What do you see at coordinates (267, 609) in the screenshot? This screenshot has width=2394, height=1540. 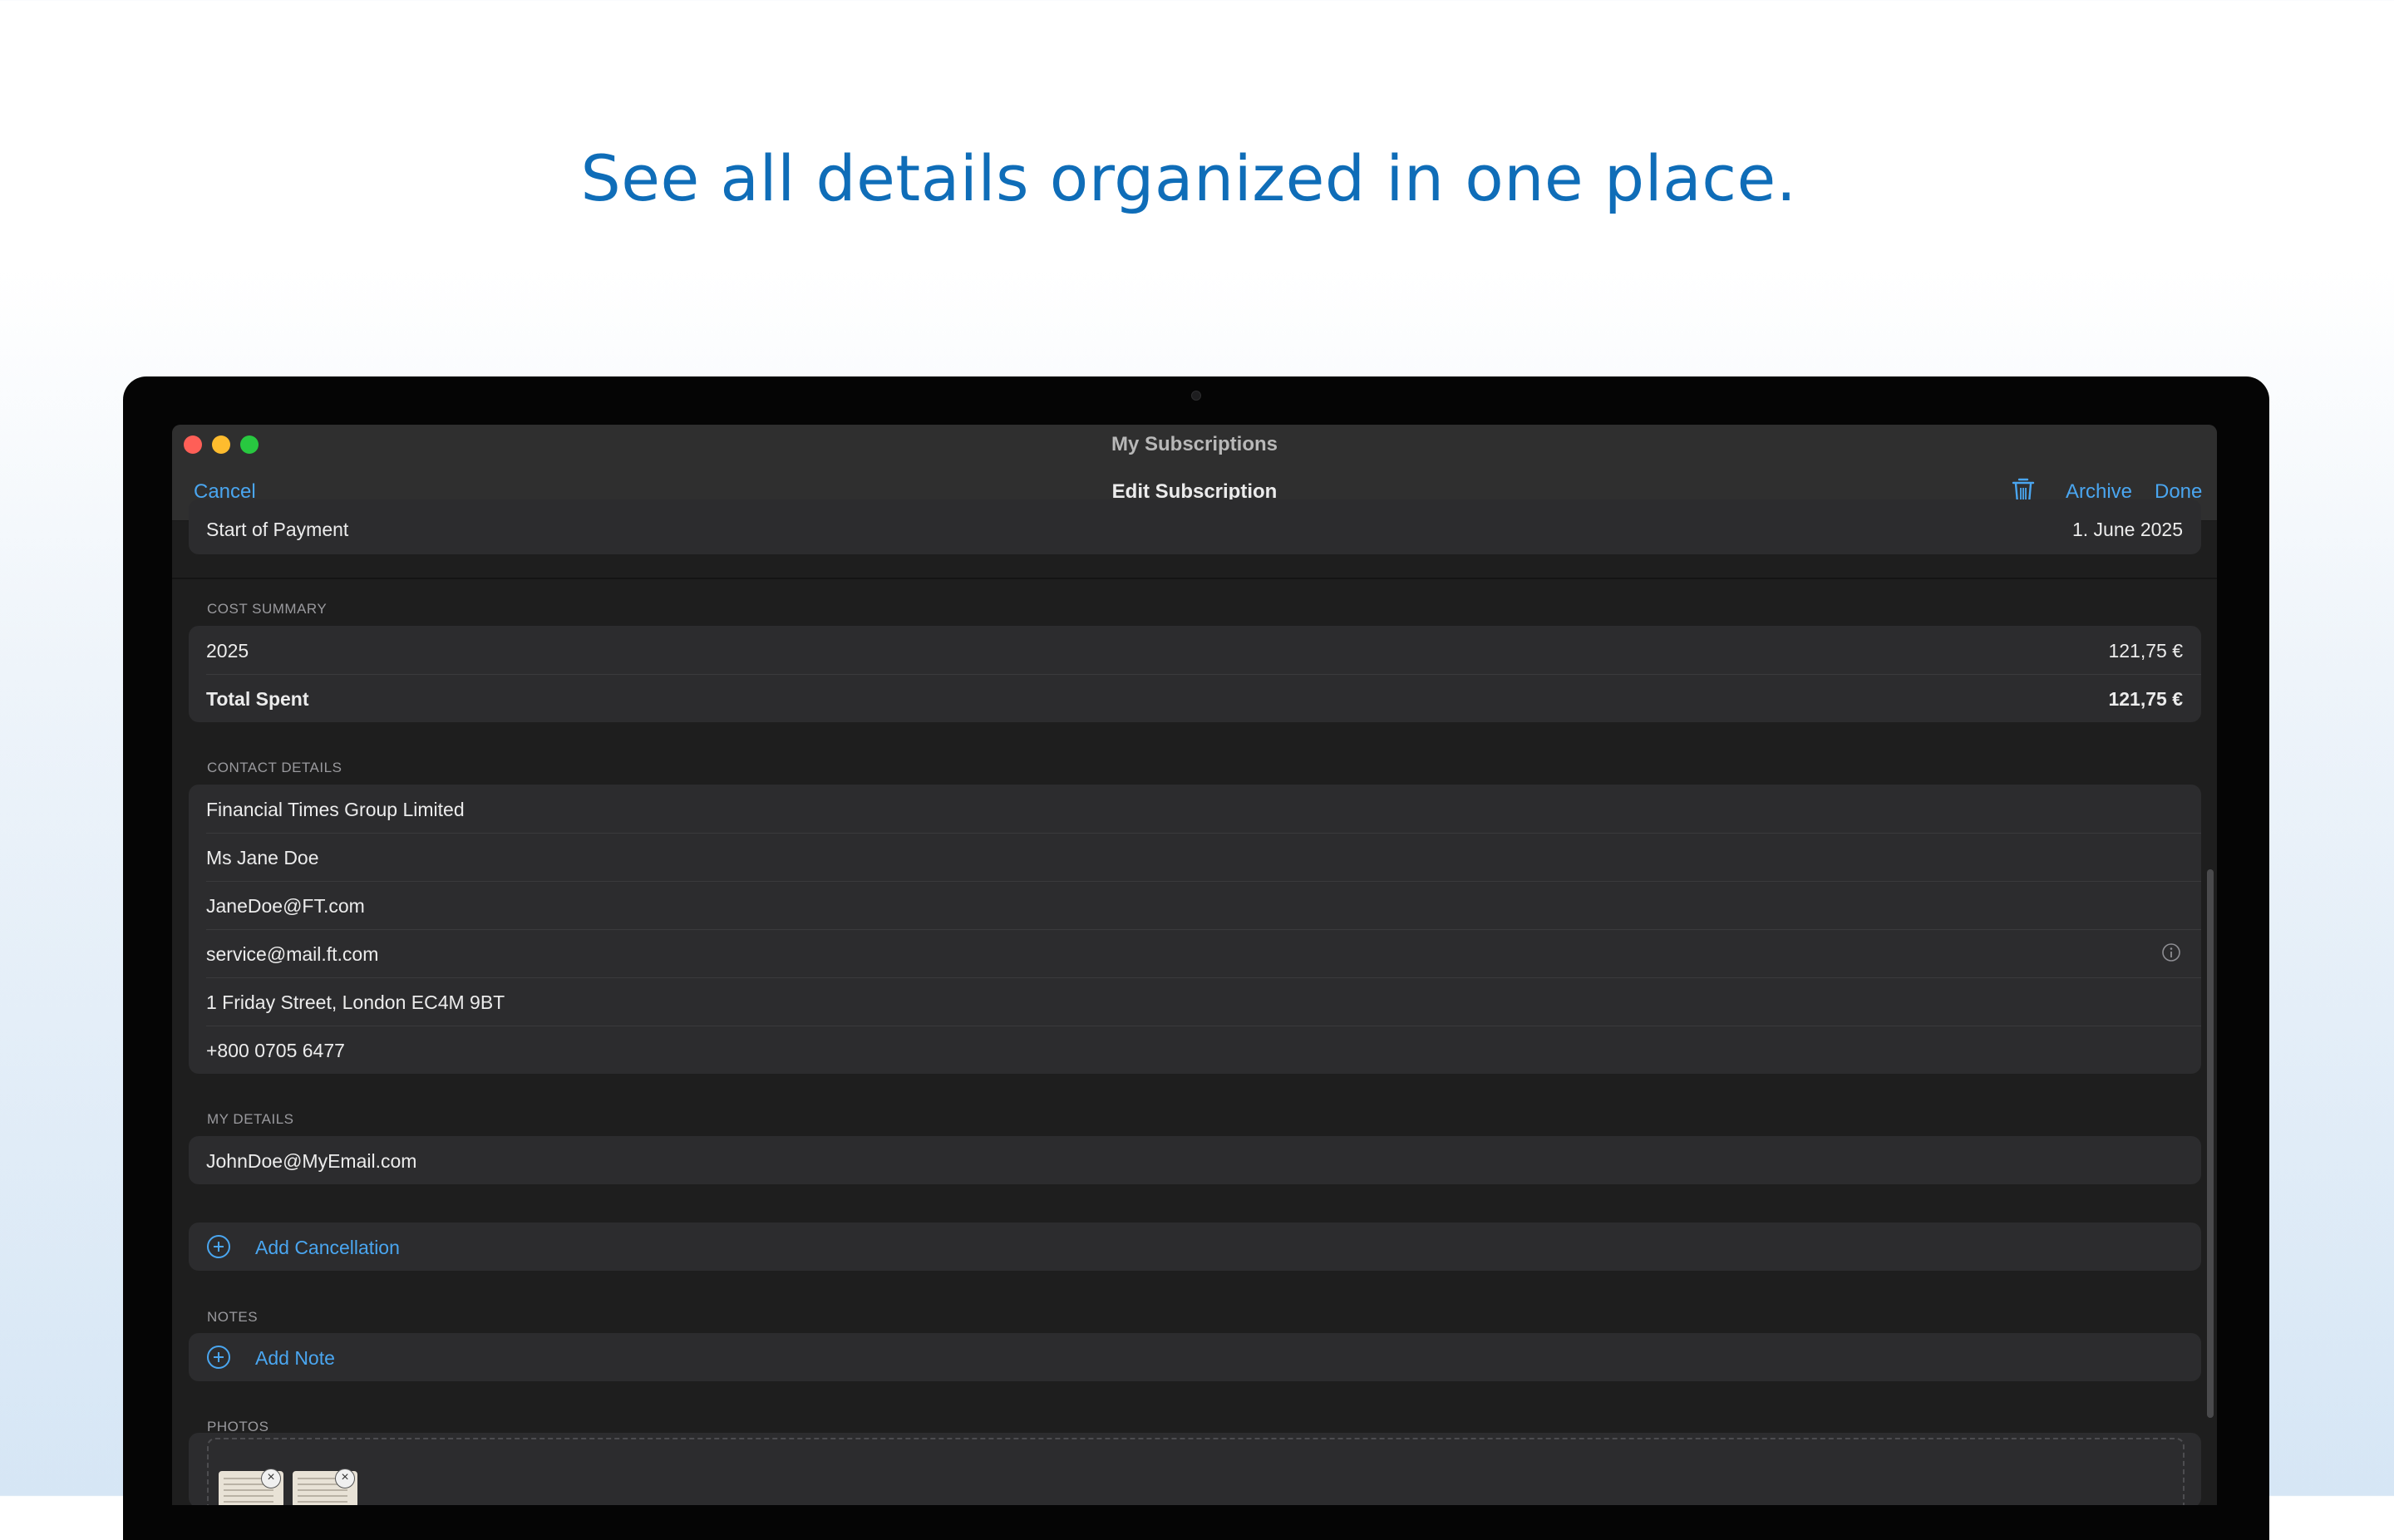 I see `cost-summary-header: COST SUMMARY` at bounding box center [267, 609].